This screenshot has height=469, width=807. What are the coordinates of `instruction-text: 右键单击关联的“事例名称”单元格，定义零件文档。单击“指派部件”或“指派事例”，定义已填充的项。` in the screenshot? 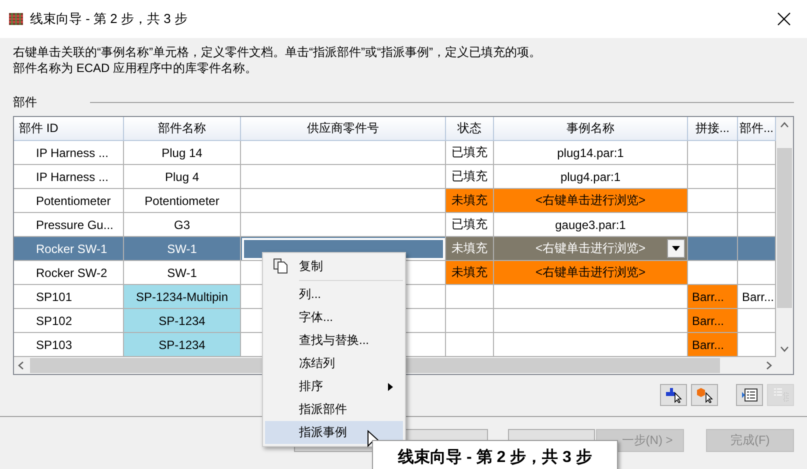 It's located at (277, 52).